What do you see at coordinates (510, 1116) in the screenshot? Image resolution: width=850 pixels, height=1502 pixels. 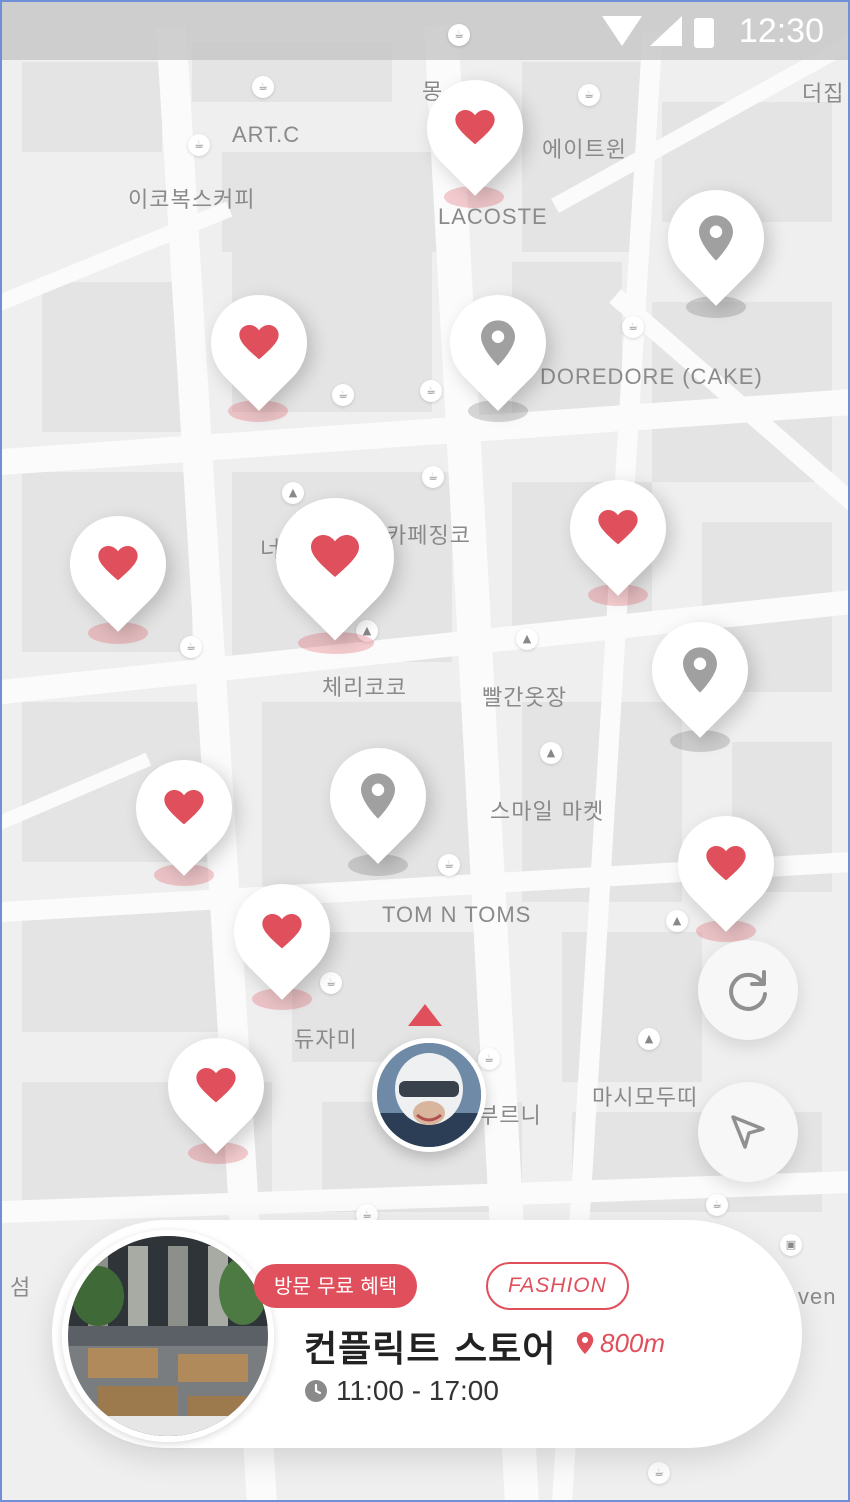 I see `map-label: 부르니` at bounding box center [510, 1116].